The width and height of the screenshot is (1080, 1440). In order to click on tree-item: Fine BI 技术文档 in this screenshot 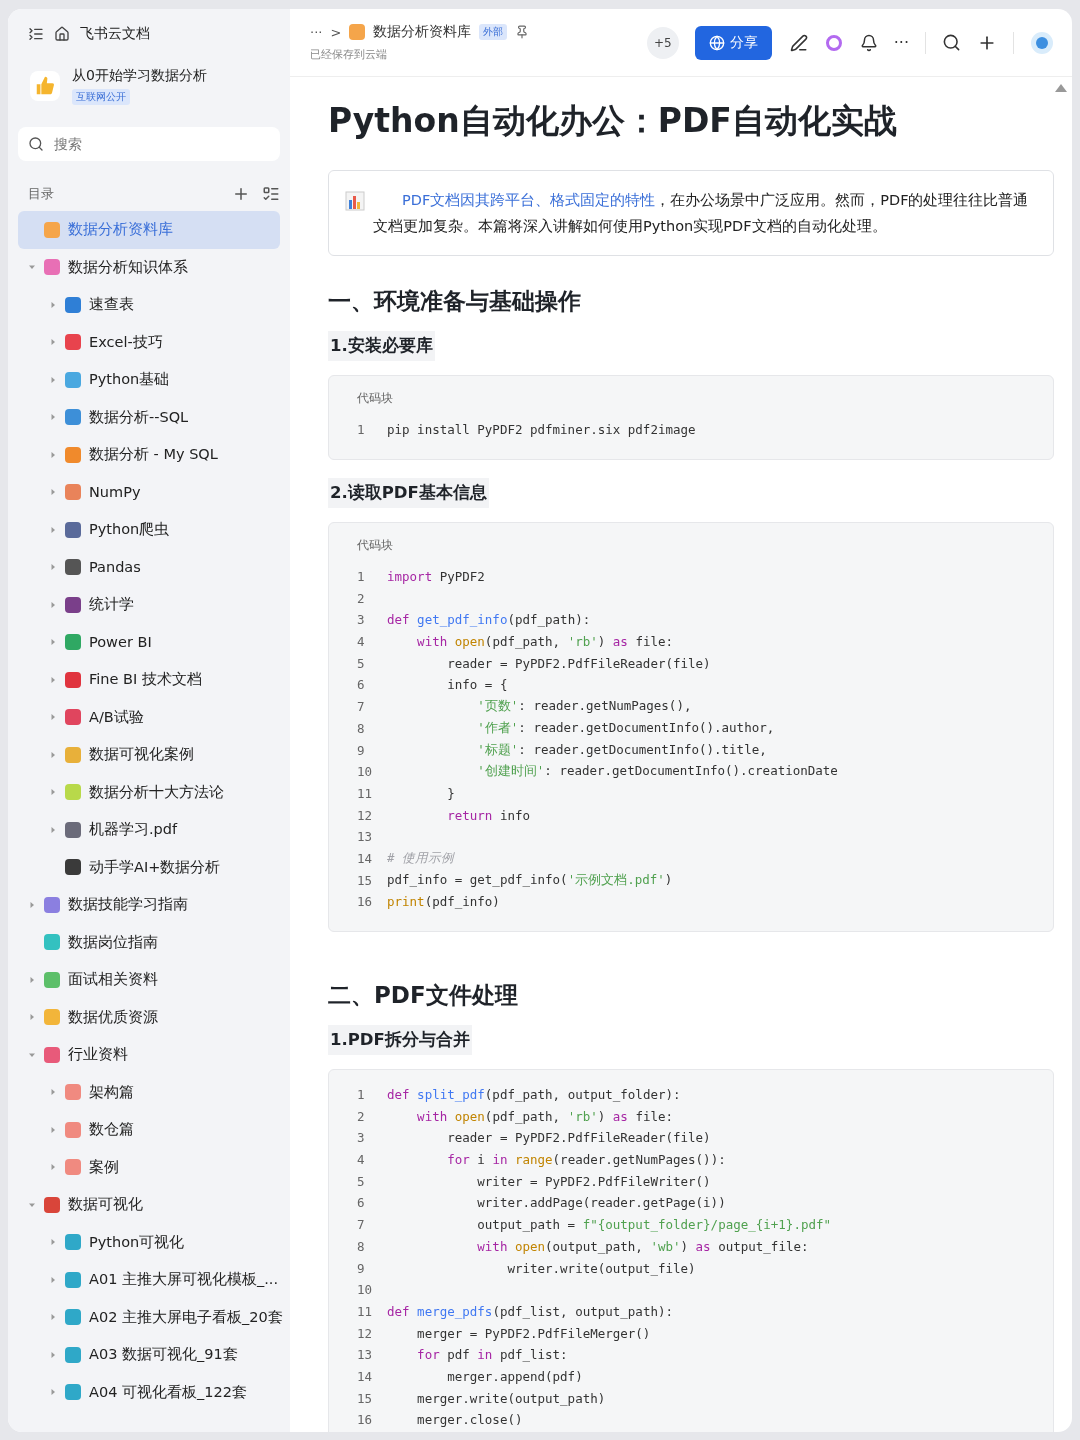, I will do `click(149, 680)`.